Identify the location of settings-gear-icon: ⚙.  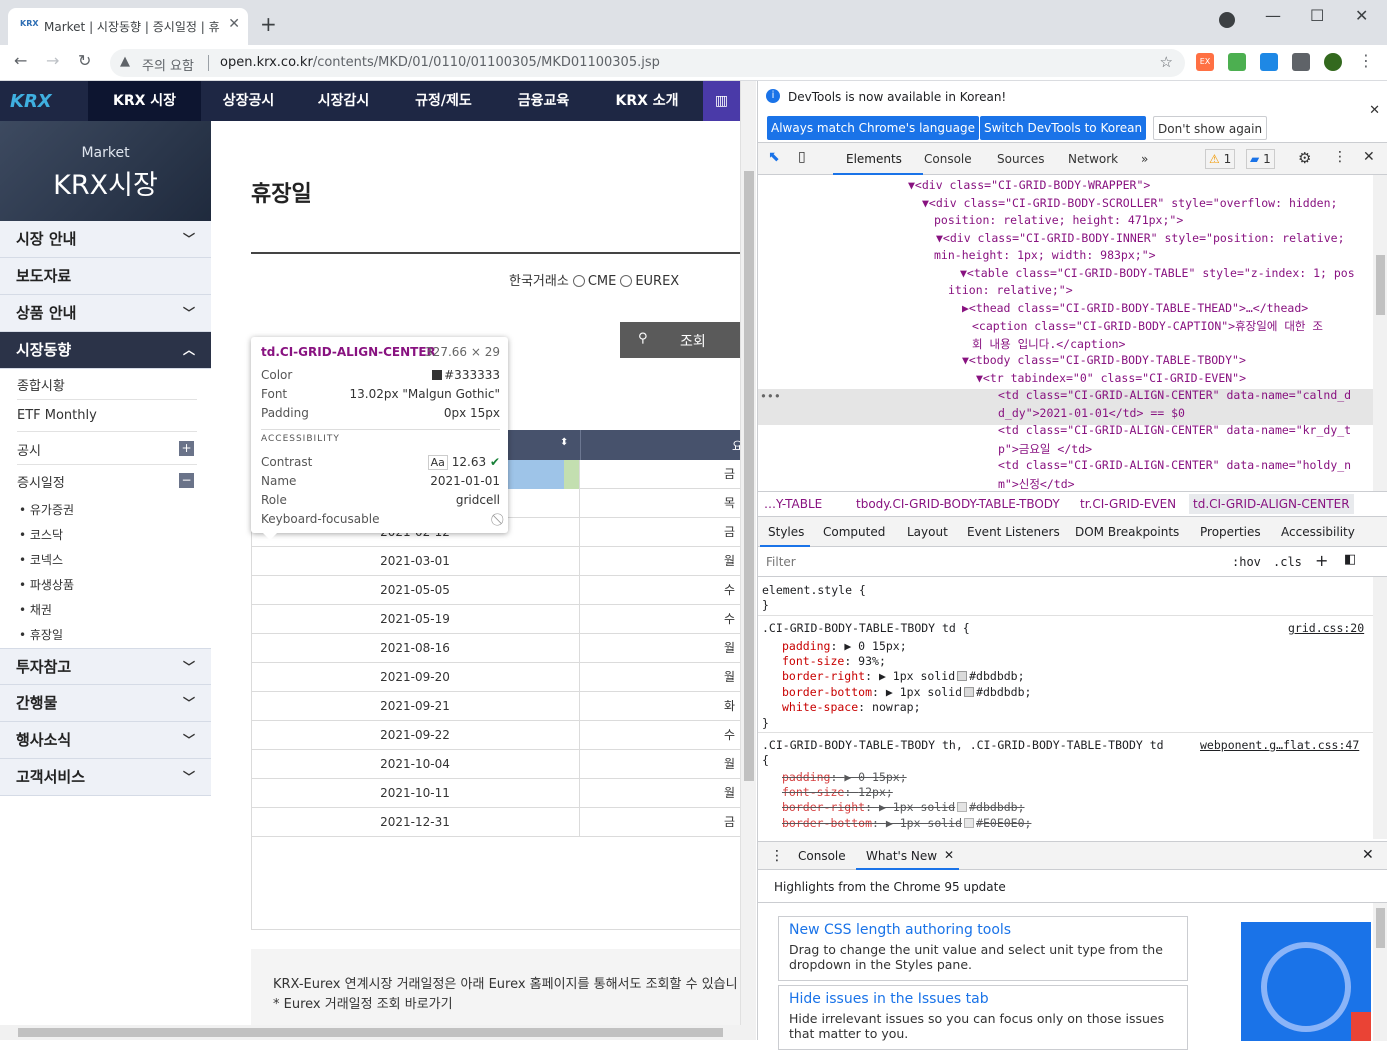
(1304, 158).